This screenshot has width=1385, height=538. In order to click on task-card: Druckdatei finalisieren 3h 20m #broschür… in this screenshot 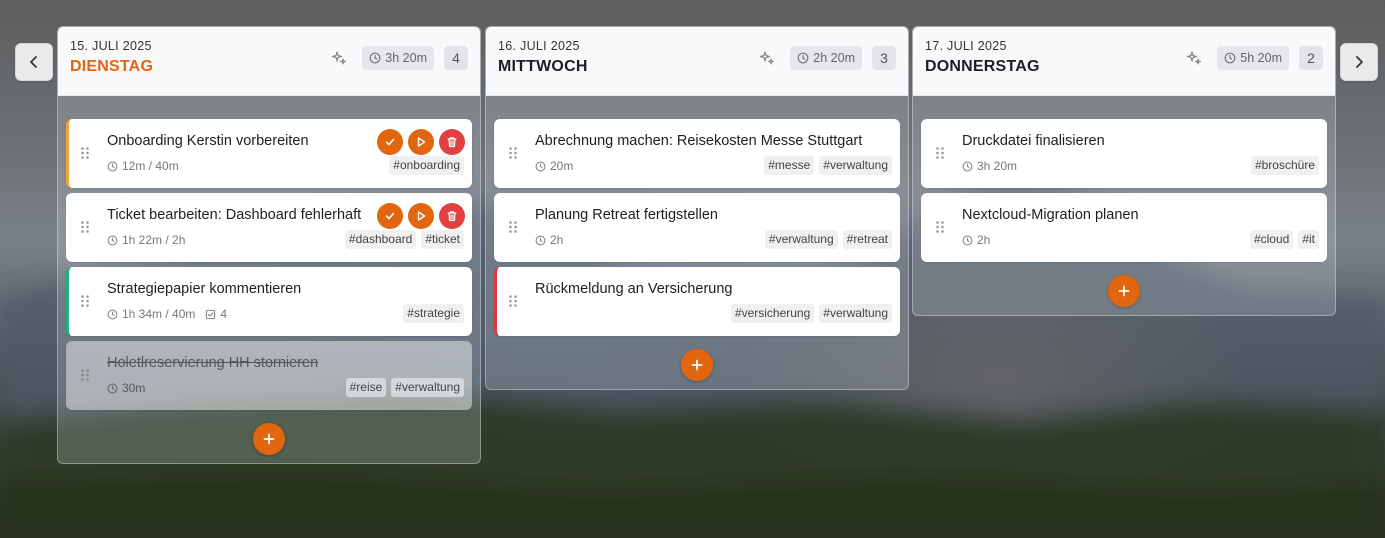, I will do `click(1124, 153)`.